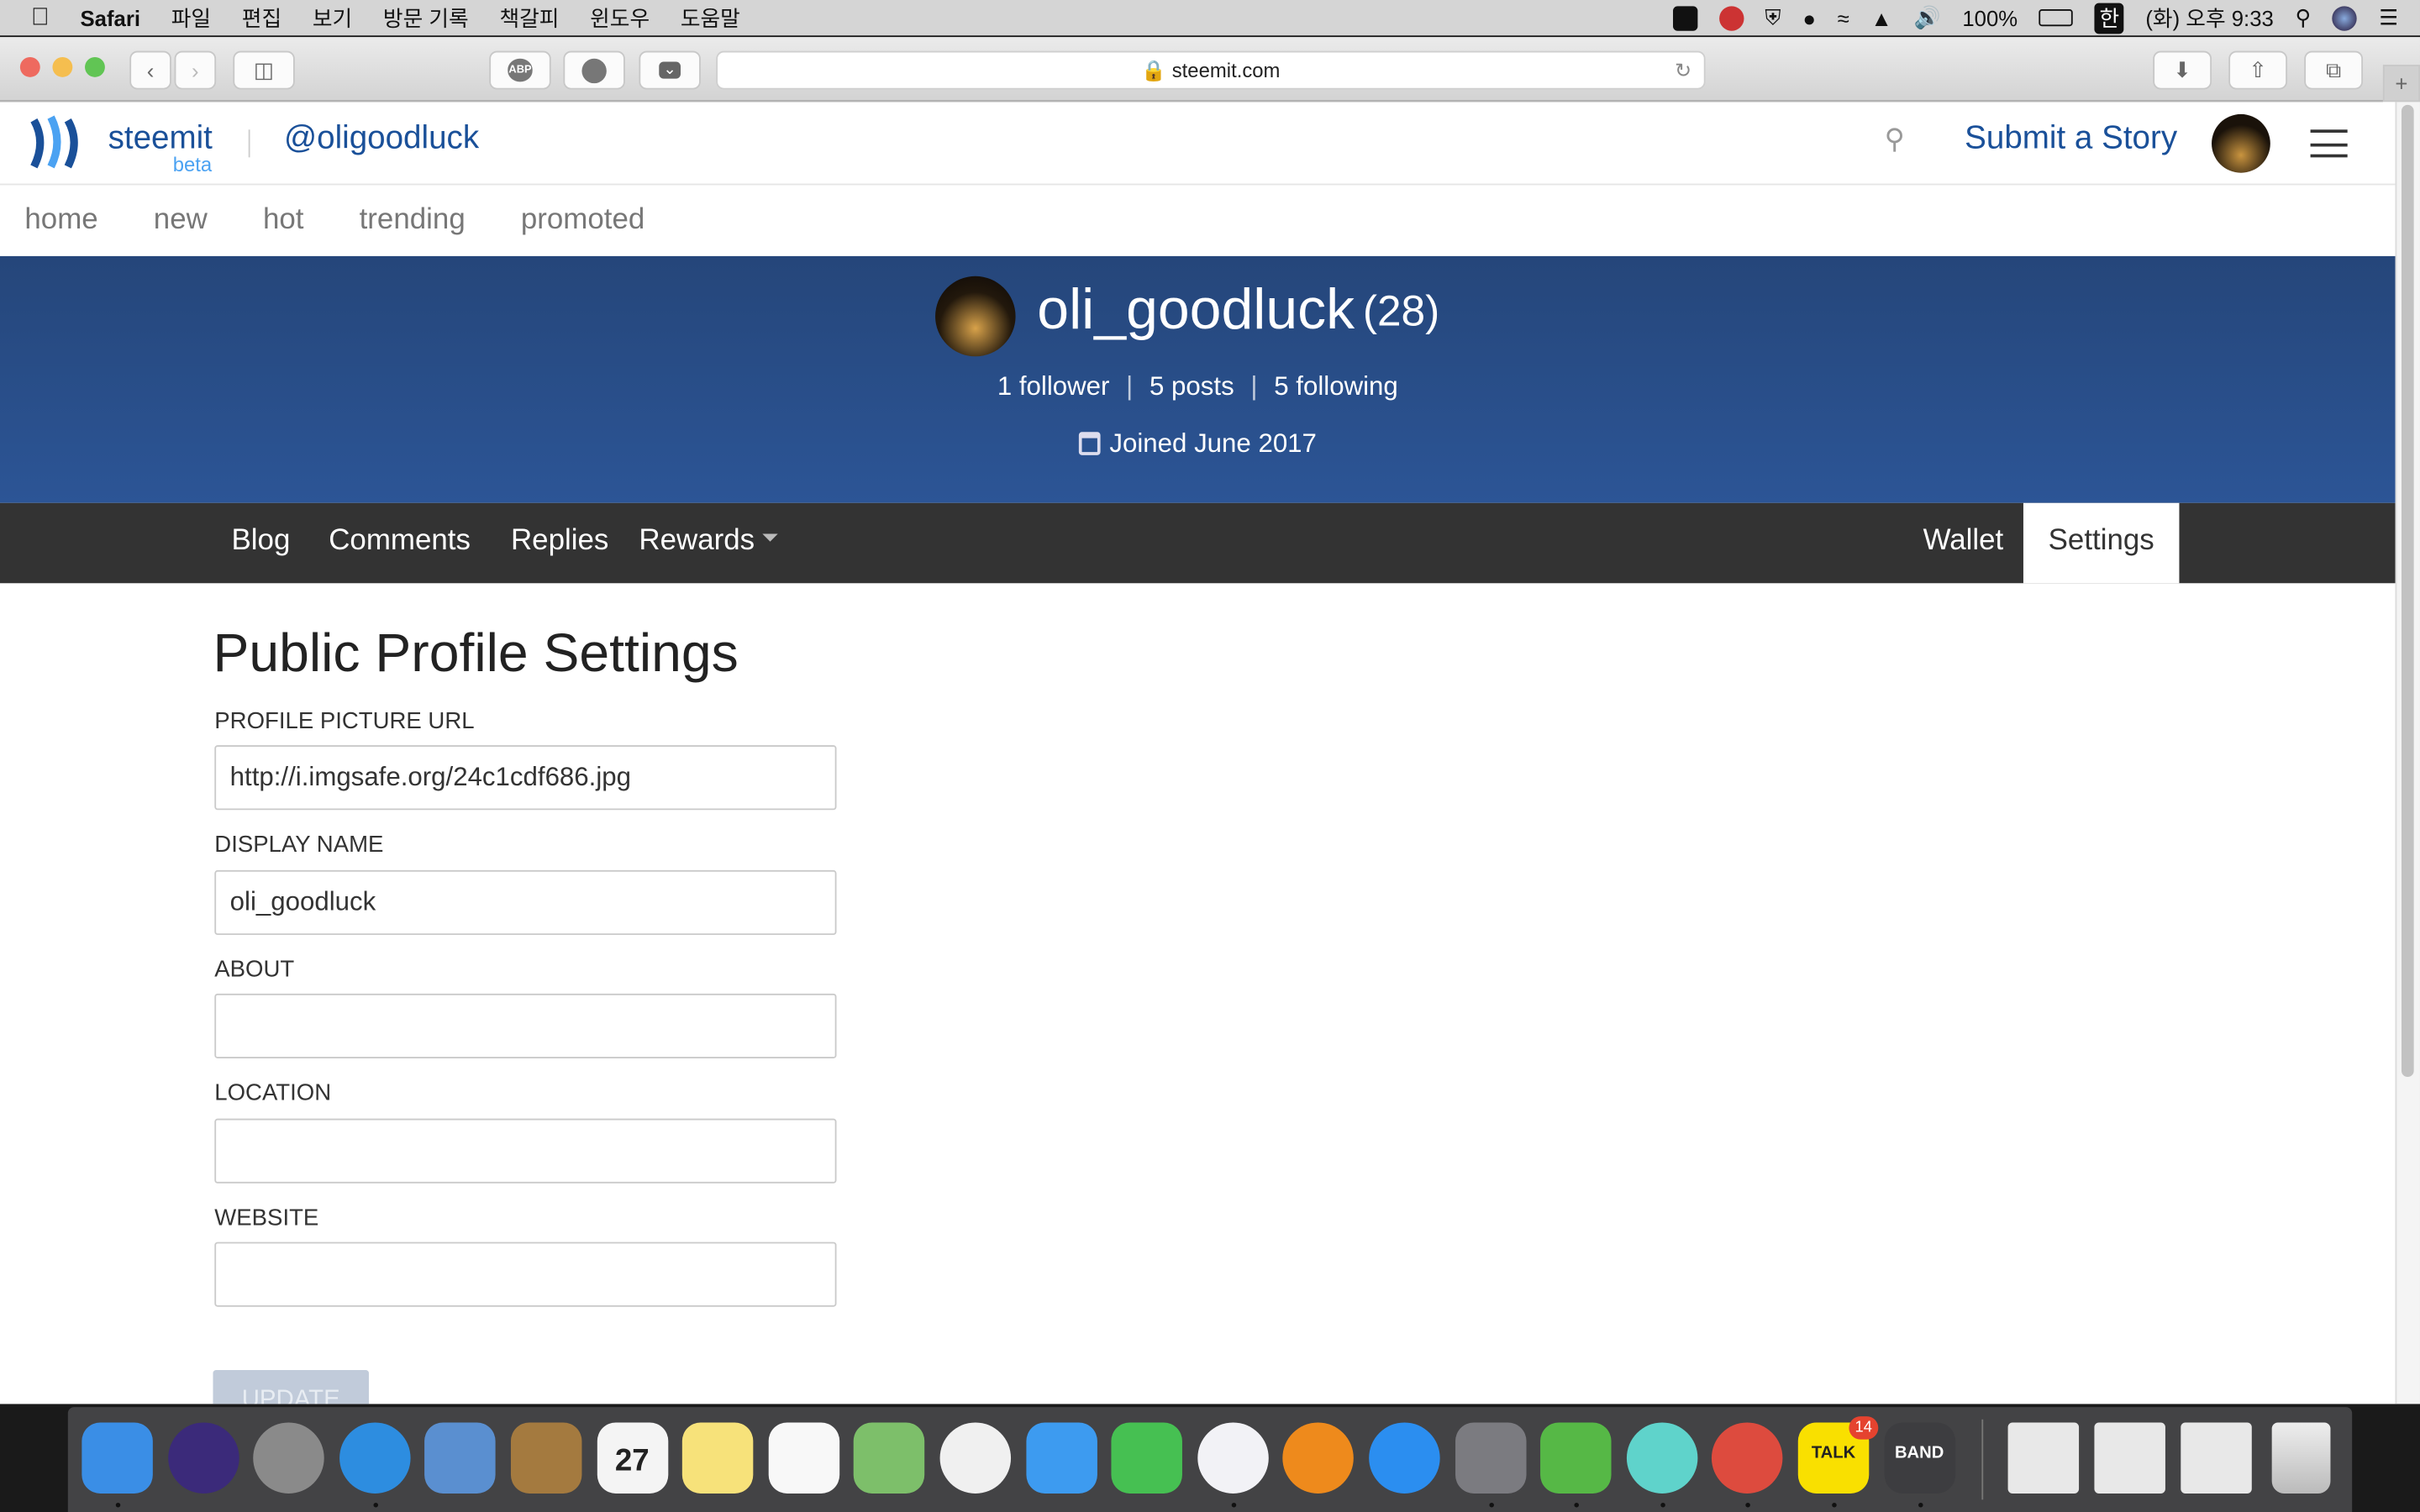  What do you see at coordinates (2209, 18) in the screenshot?
I see `clock: (화) 오후 9:33` at bounding box center [2209, 18].